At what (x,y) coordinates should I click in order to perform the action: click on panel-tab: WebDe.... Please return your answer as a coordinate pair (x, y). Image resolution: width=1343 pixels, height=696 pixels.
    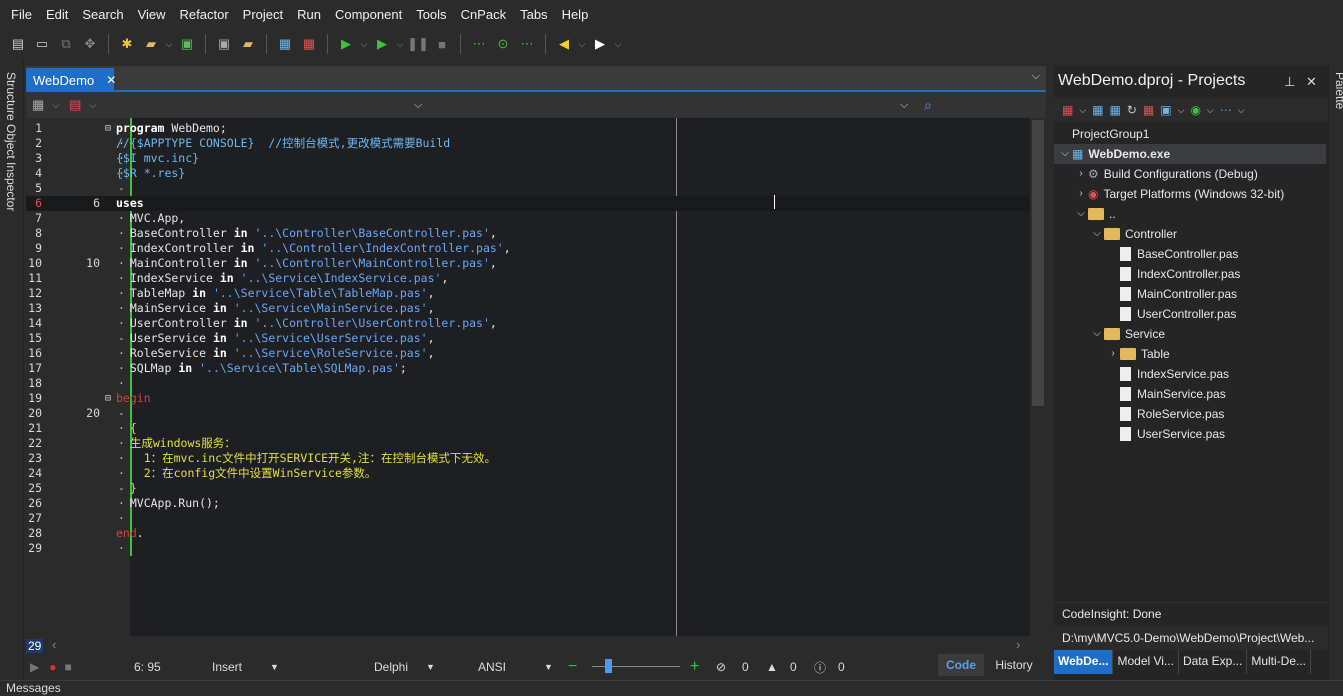
    Looking at the image, I should click on (1084, 662).